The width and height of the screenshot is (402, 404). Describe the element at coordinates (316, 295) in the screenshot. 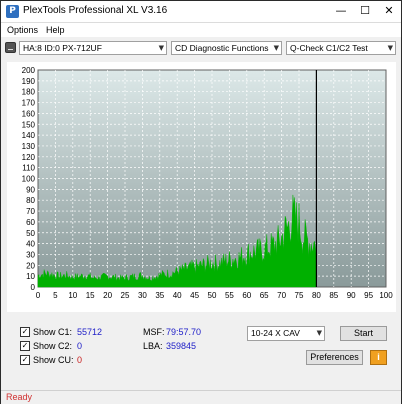

I see `x-tick-label: 80` at that location.